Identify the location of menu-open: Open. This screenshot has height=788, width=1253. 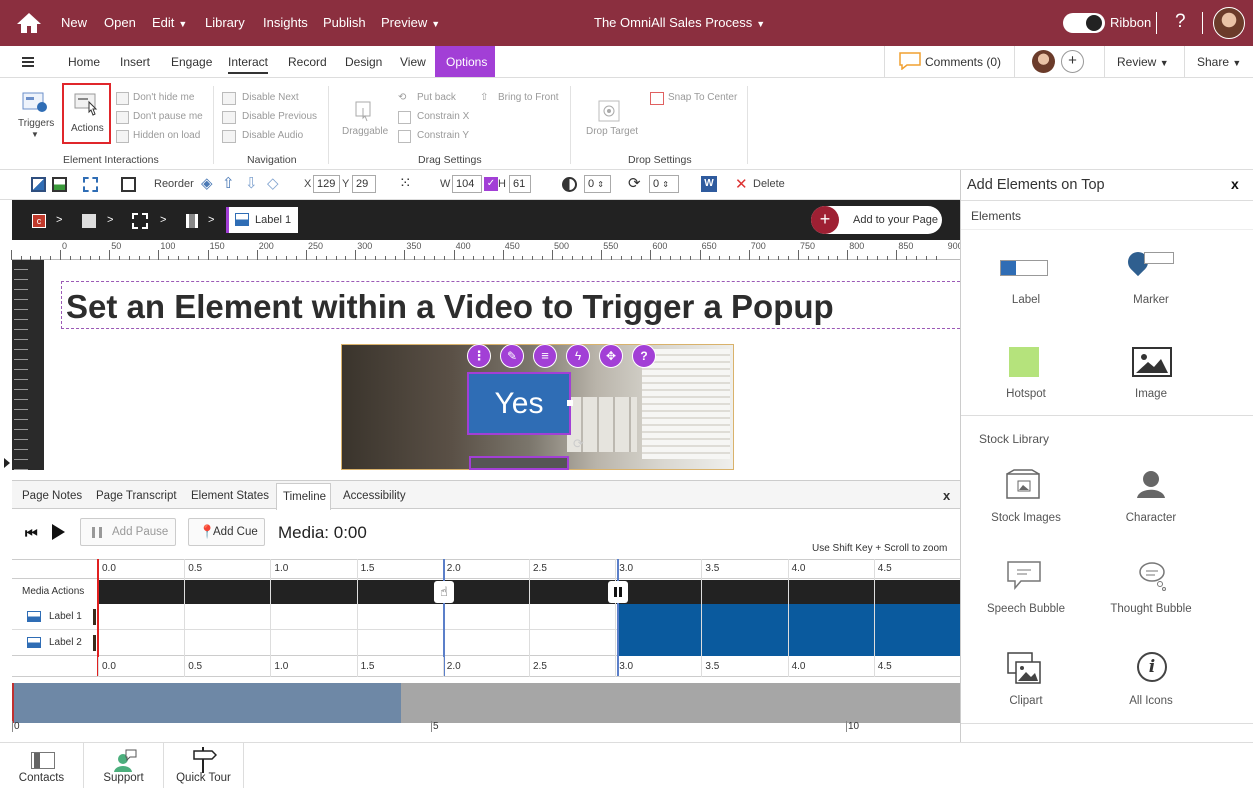
(120, 22).